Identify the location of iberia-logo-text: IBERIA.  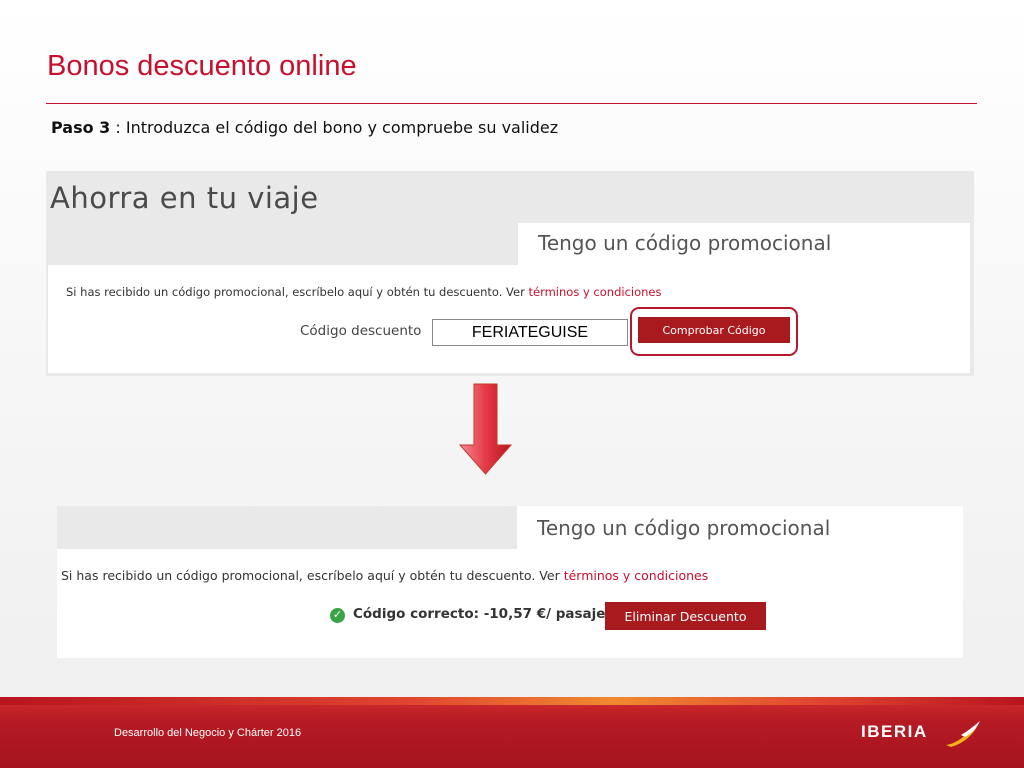
(894, 731).